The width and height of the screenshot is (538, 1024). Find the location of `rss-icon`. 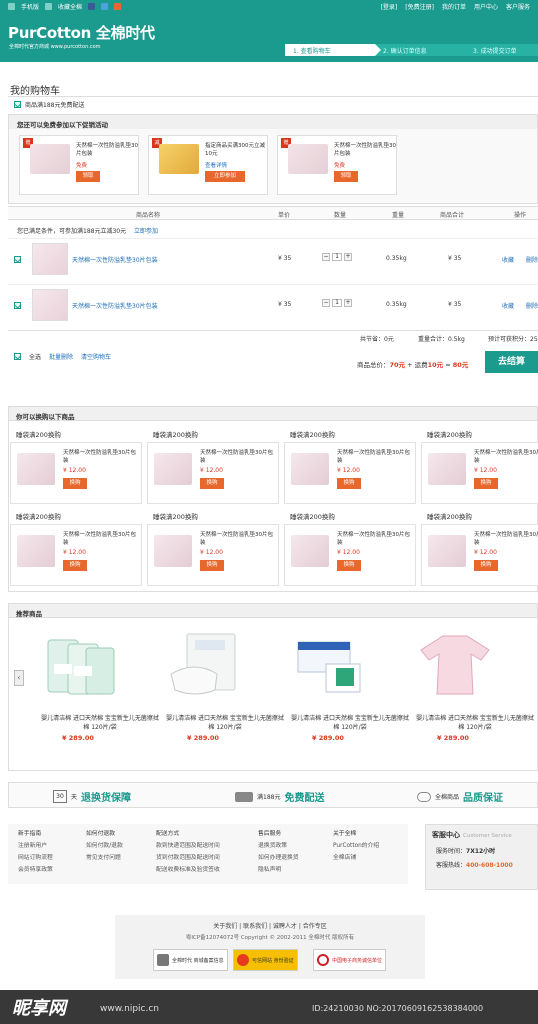

rss-icon is located at coordinates (118, 6).